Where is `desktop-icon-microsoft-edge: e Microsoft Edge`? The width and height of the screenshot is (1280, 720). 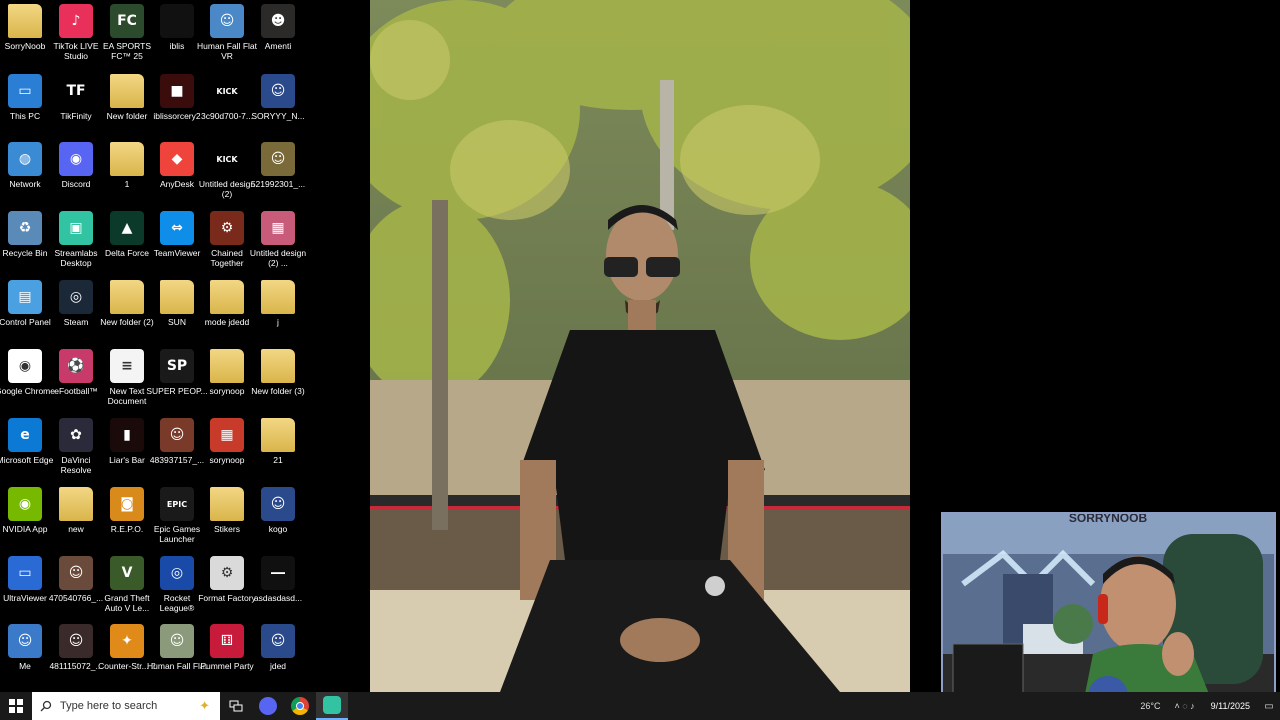
desktop-icon-microsoft-edge: e Microsoft Edge is located at coordinates (26, 441).